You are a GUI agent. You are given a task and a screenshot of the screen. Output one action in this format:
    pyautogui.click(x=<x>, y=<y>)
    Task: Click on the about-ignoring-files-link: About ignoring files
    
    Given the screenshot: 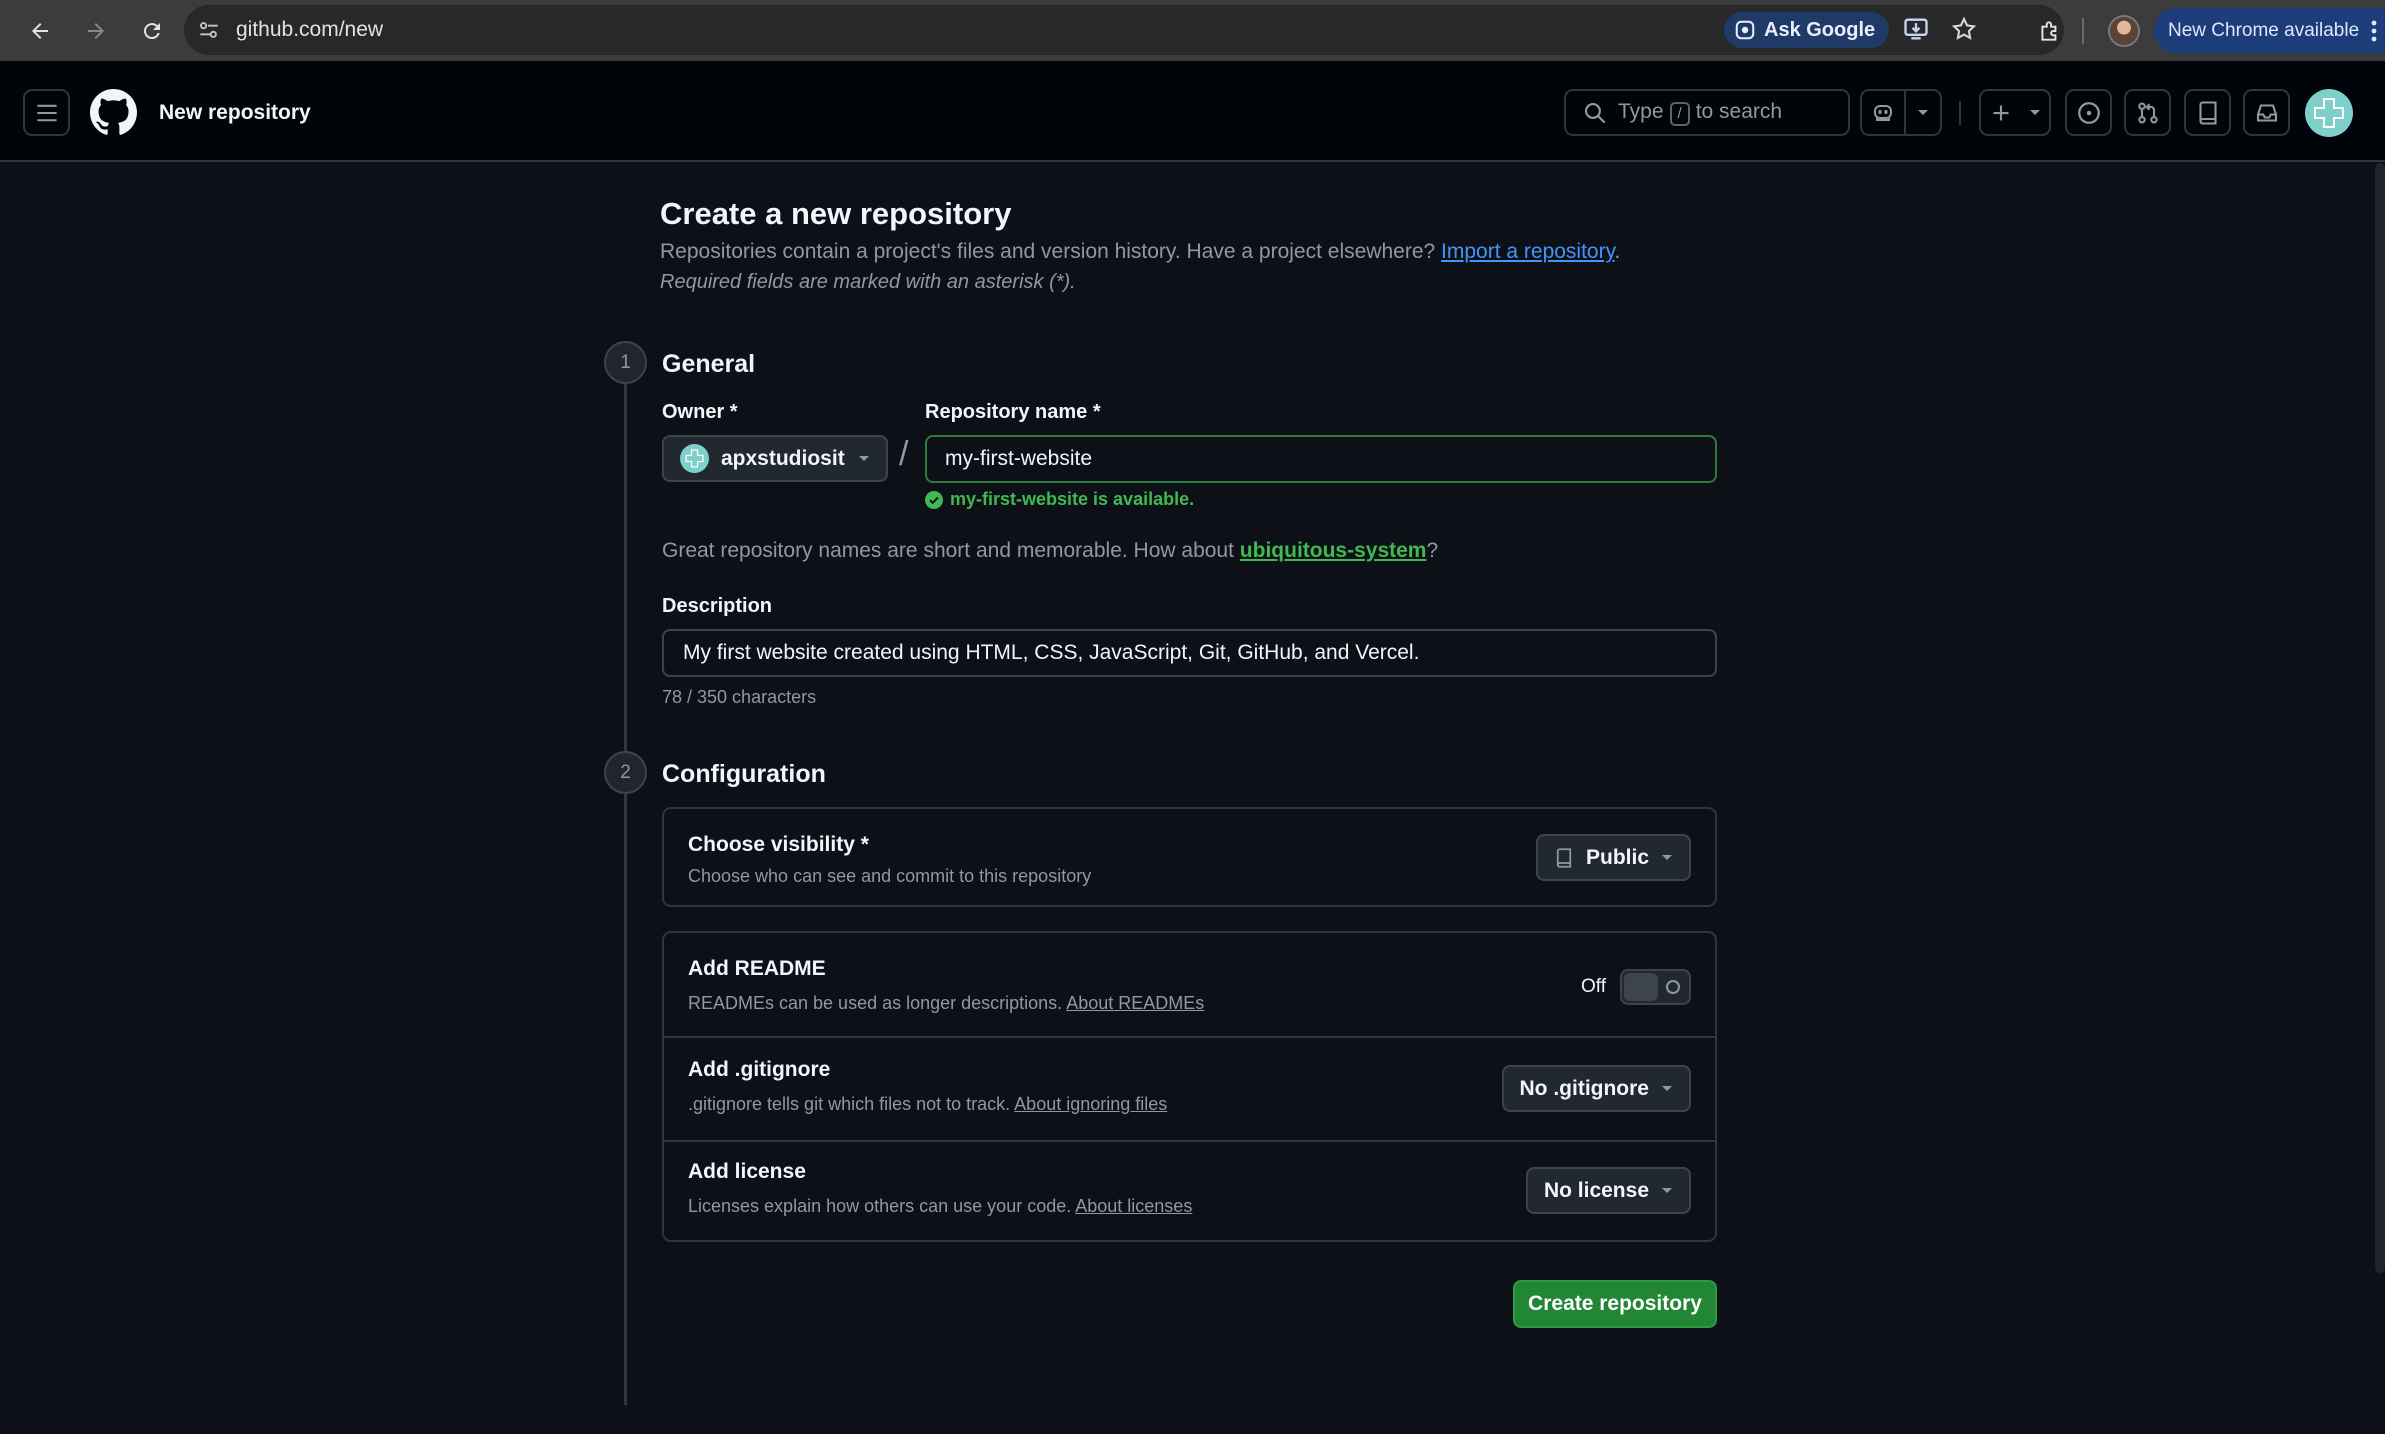 What is the action you would take?
    pyautogui.click(x=1090, y=1104)
    